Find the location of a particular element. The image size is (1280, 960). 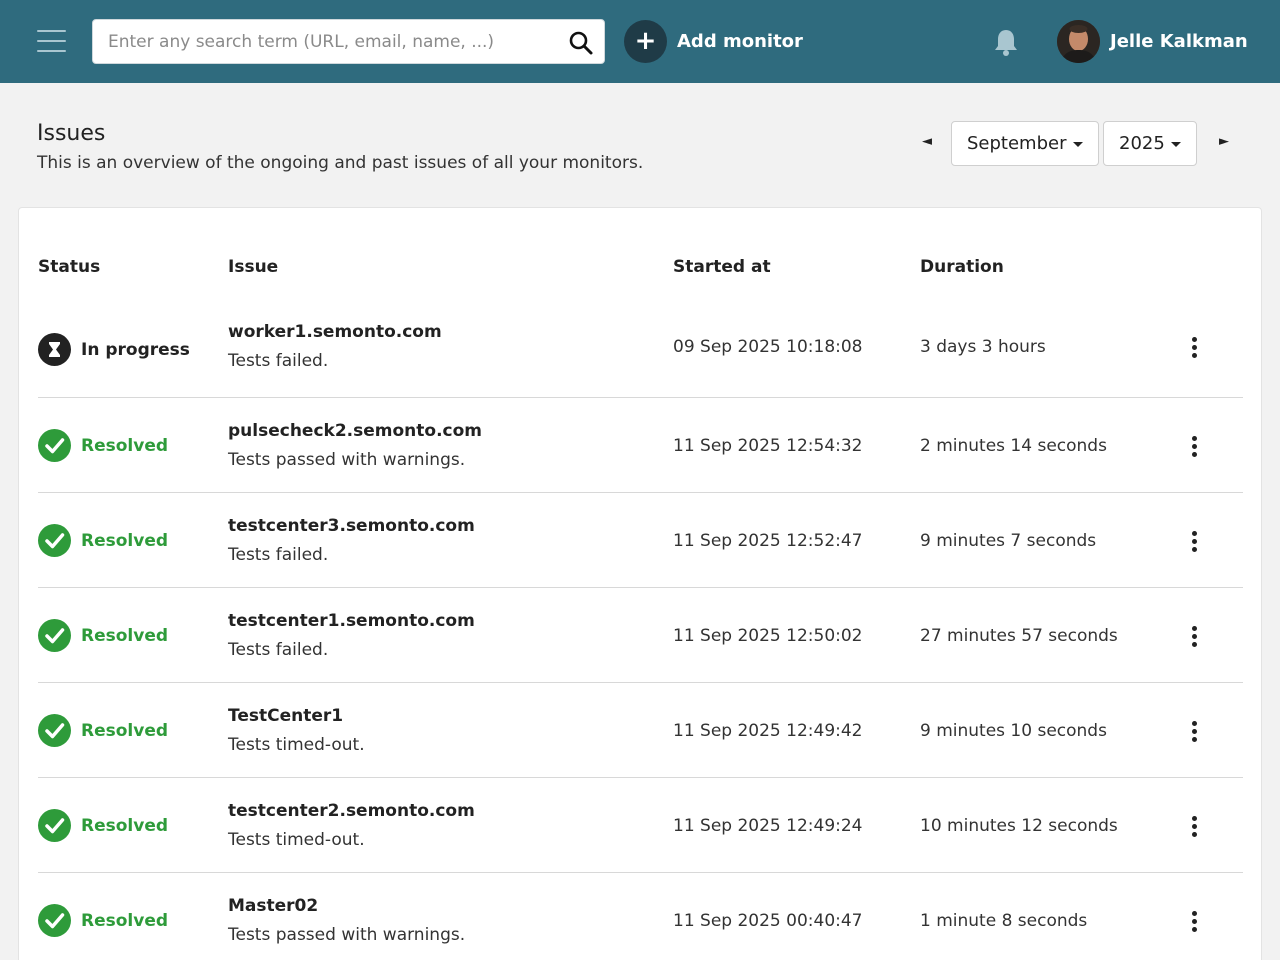

user-menu: Jelle Kalkman is located at coordinates (1152, 41).